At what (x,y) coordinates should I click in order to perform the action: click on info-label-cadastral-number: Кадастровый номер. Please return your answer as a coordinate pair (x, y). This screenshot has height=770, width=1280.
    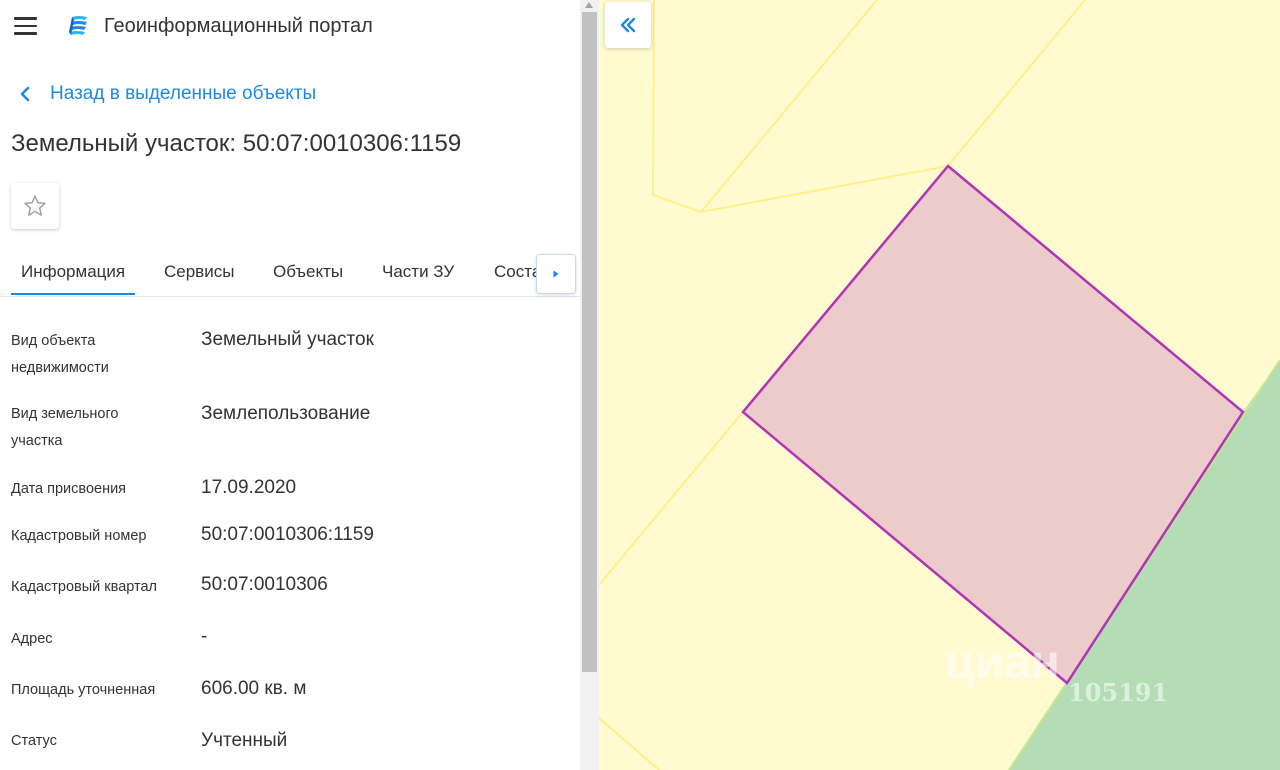
    Looking at the image, I should click on (79, 536).